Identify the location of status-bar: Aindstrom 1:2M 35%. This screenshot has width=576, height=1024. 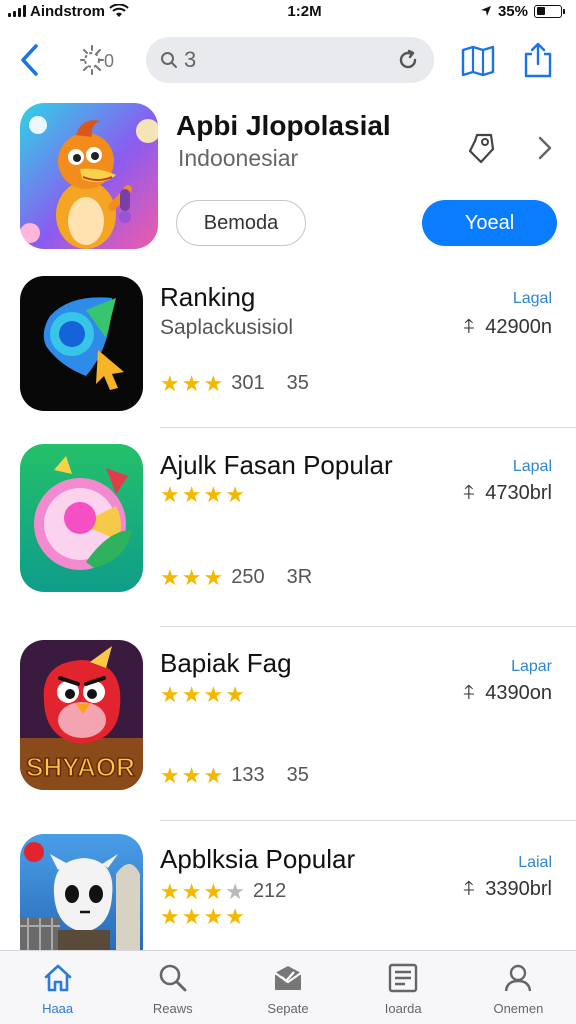
(288, 11).